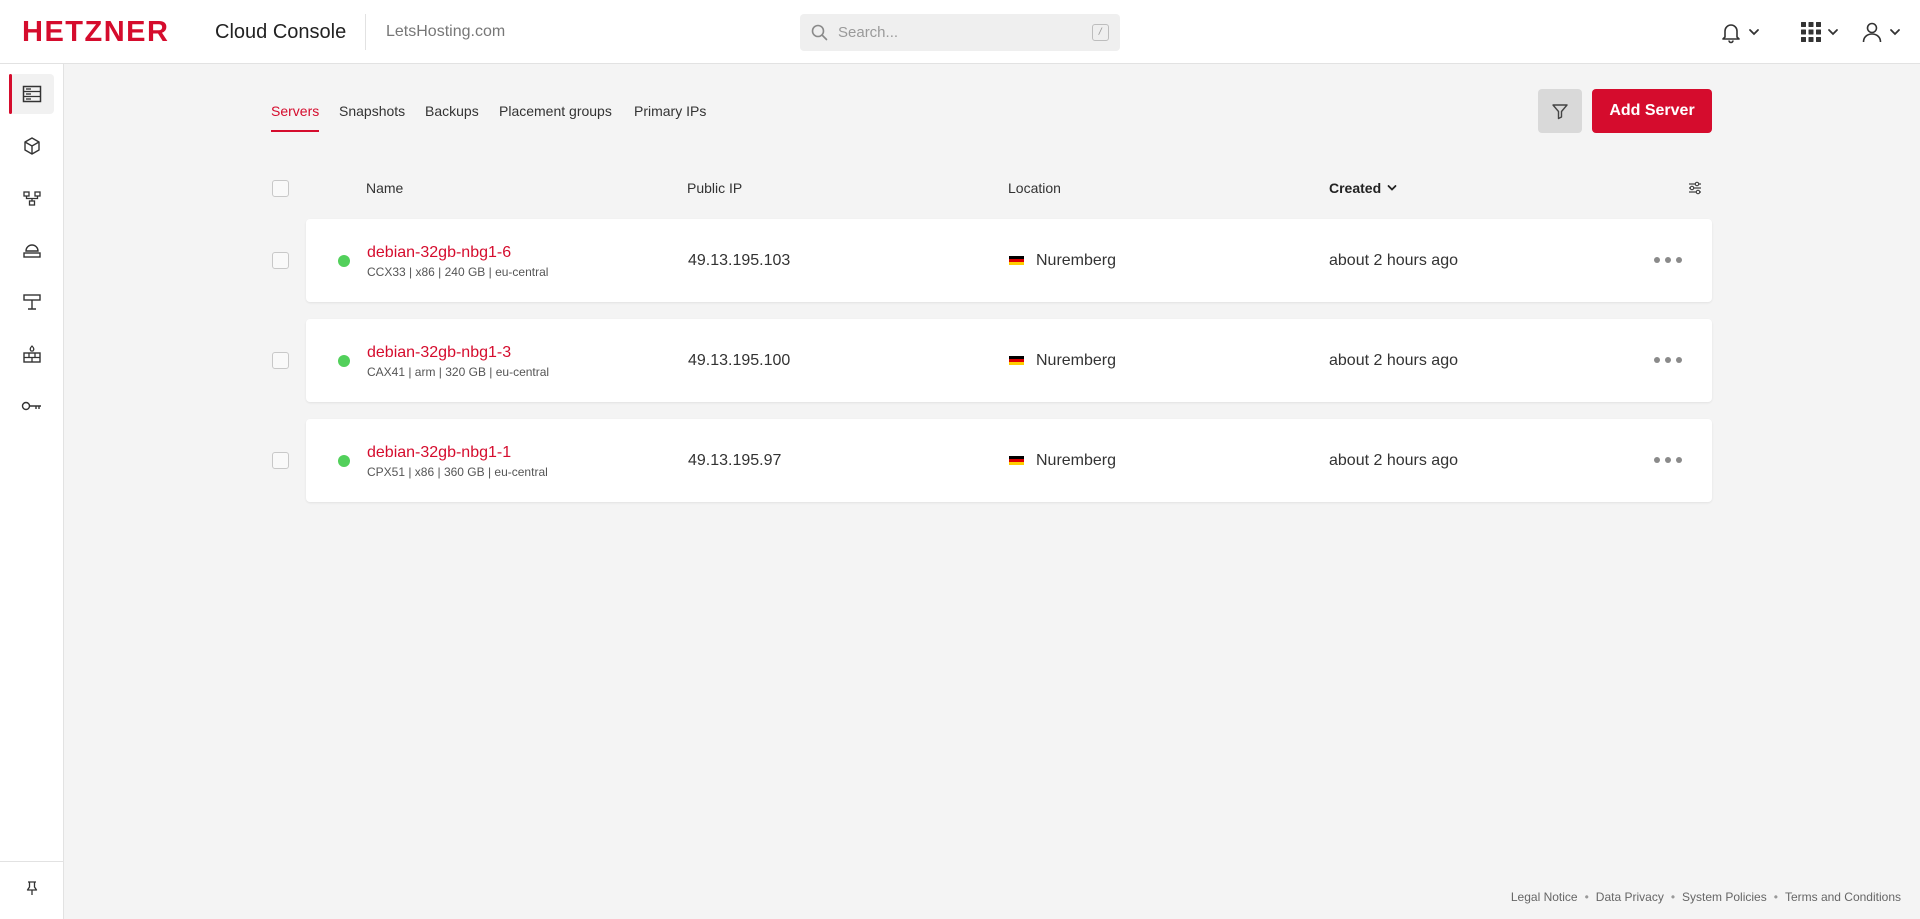 Image resolution: width=1920 pixels, height=919 pixels. What do you see at coordinates (1872, 32) in the screenshot?
I see `user-icon` at bounding box center [1872, 32].